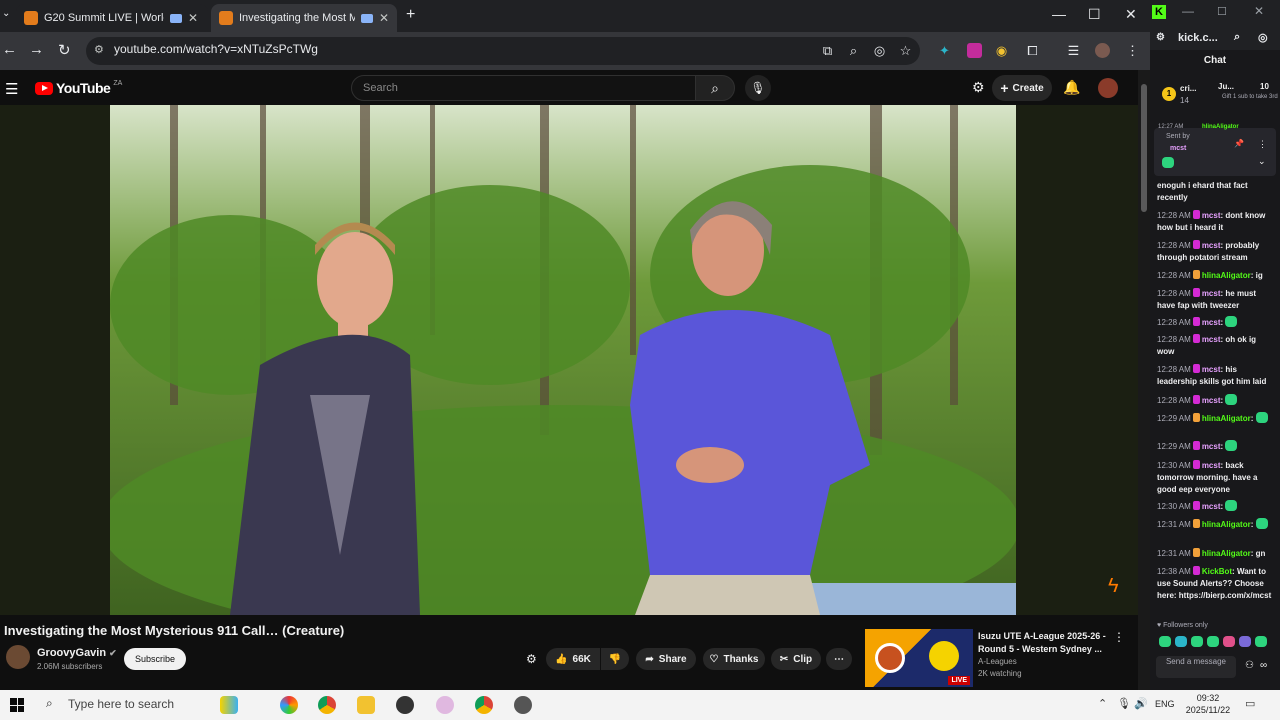 This screenshot has height=720, width=1280. What do you see at coordinates (6, 13) in the screenshot?
I see `tab-search-chevron-icon: ⌄` at bounding box center [6, 13].